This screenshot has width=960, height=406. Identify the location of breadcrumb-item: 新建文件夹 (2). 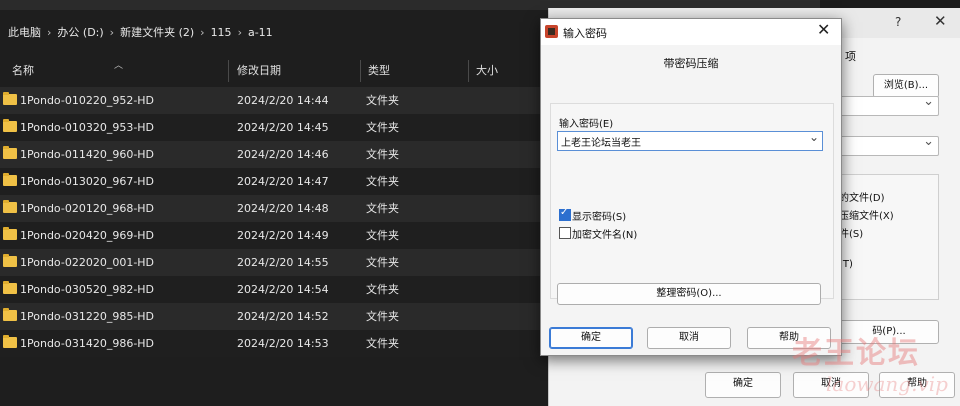
(157, 32).